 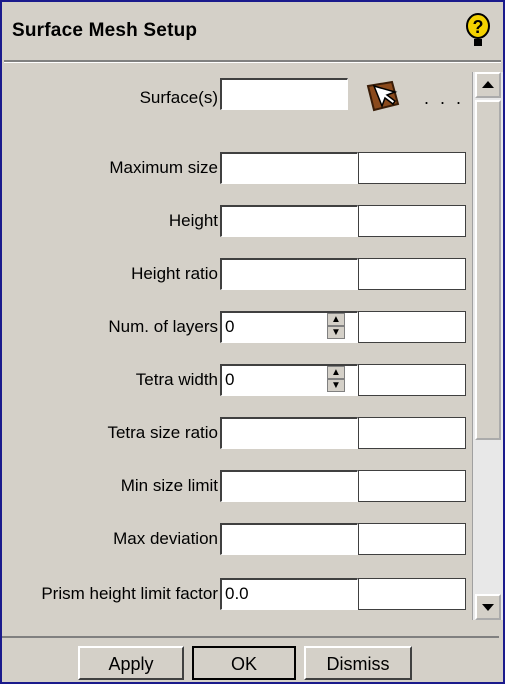 What do you see at coordinates (252, 32) in the screenshot?
I see `title-bar: Surface Mesh Setup ?` at bounding box center [252, 32].